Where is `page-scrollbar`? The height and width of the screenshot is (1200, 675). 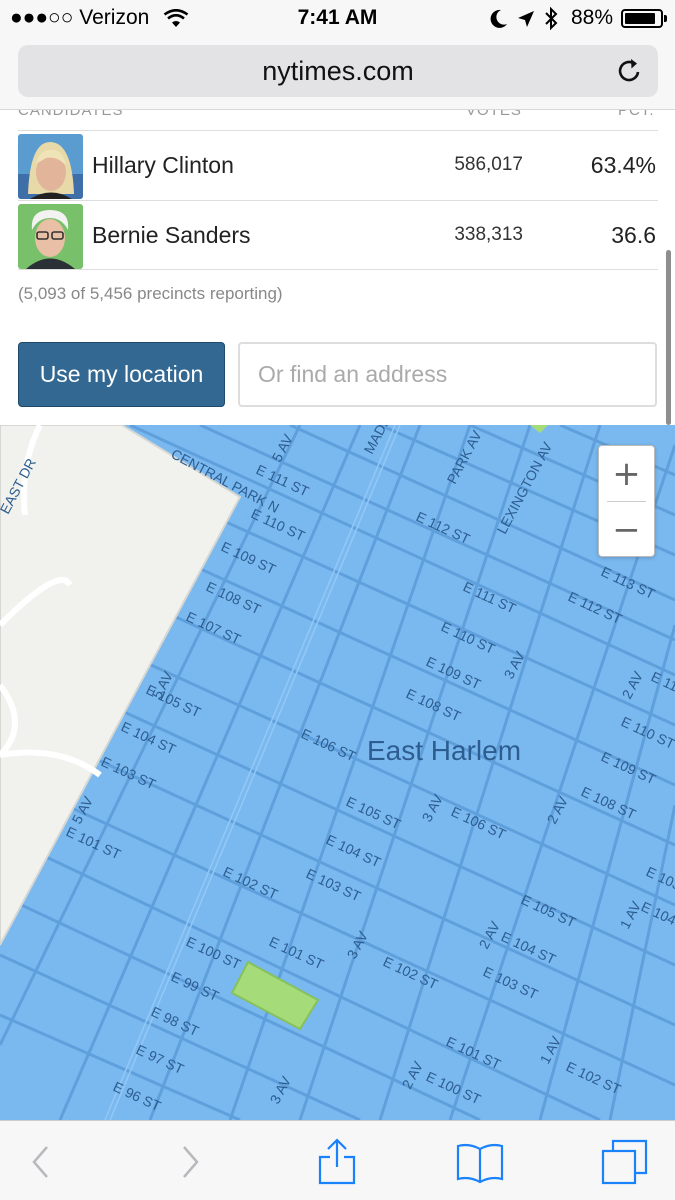 page-scrollbar is located at coordinates (668, 337).